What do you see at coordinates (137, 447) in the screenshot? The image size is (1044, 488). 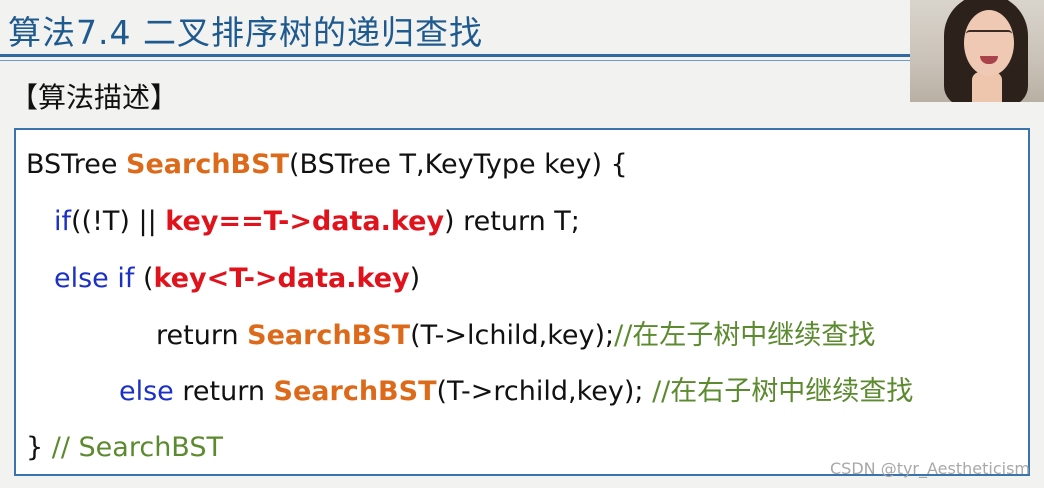 I see `code-comment: // SearchBST` at bounding box center [137, 447].